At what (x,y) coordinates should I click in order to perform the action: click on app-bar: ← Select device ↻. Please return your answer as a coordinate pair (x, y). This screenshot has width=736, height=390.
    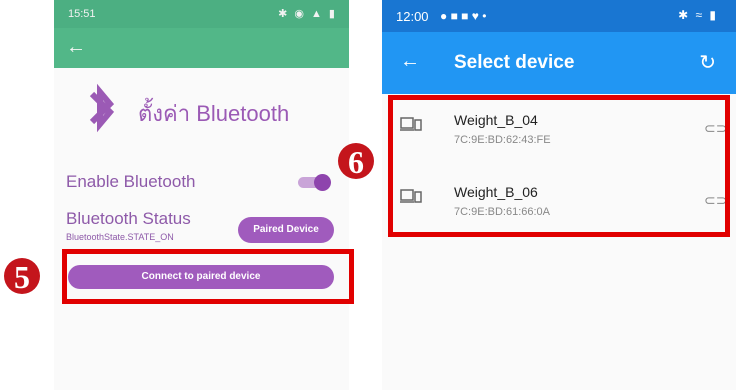
    Looking at the image, I should click on (559, 63).